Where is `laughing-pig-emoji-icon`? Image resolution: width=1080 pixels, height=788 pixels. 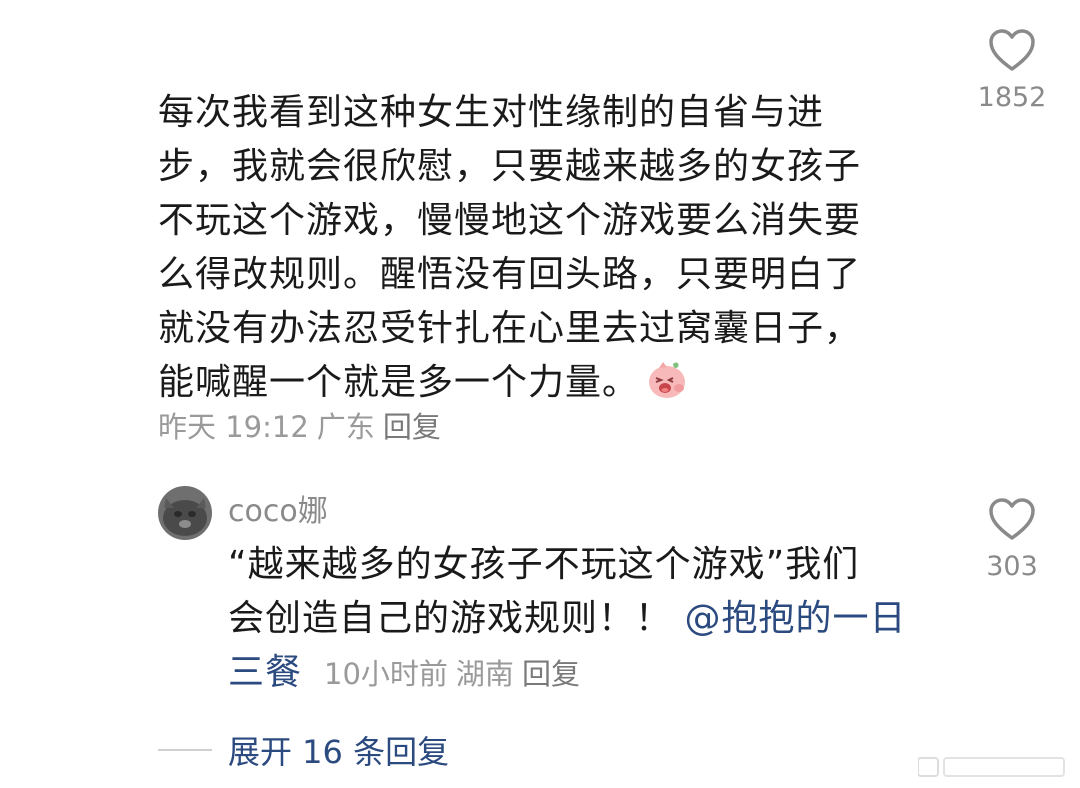 laughing-pig-emoji-icon is located at coordinates (667, 380).